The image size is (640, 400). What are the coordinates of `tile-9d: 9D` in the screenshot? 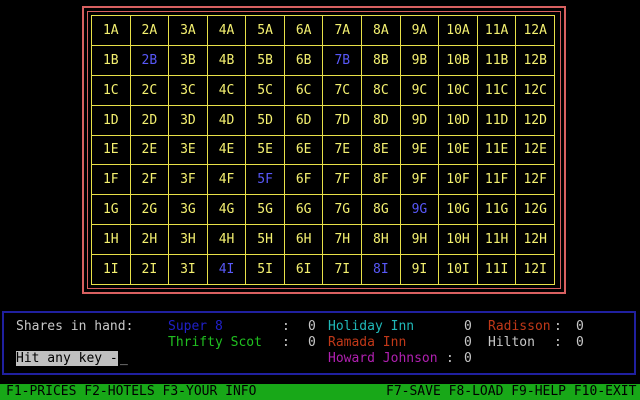 It's located at (420, 120).